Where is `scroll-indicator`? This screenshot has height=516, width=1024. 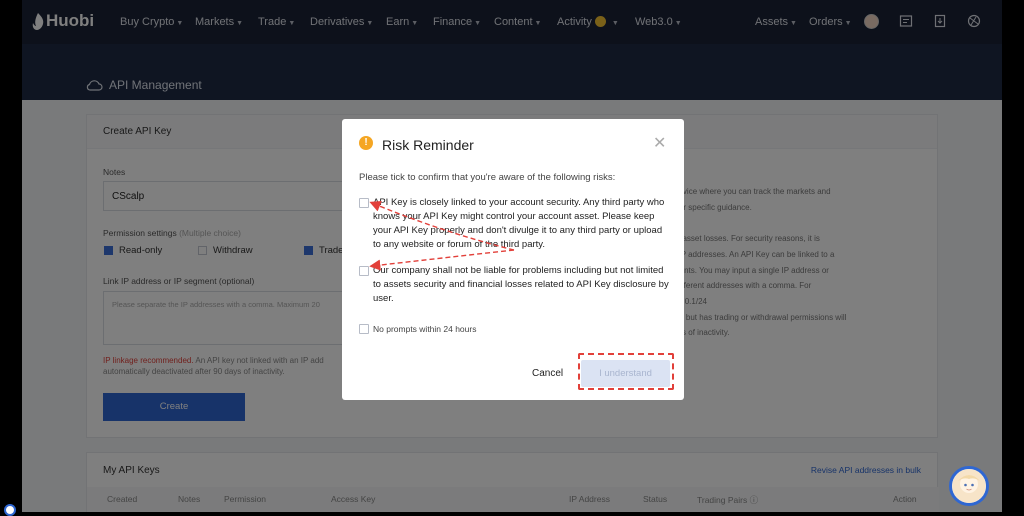
scroll-indicator is located at coordinates (10, 510).